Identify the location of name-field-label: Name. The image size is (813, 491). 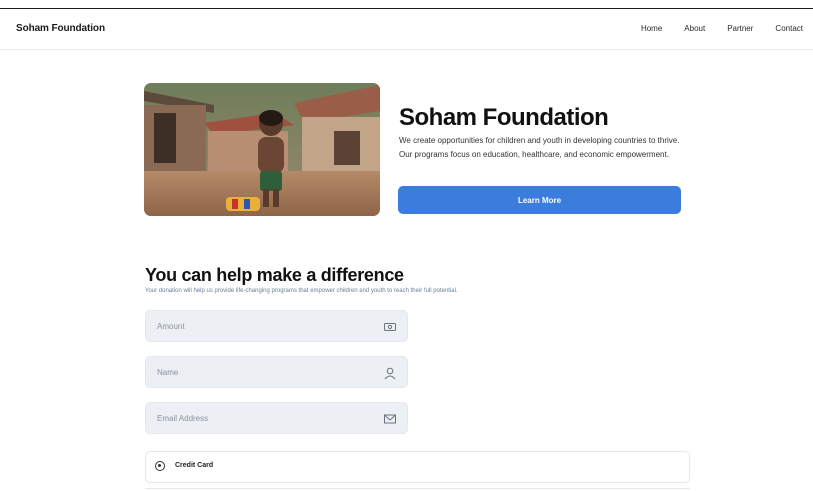
(168, 372).